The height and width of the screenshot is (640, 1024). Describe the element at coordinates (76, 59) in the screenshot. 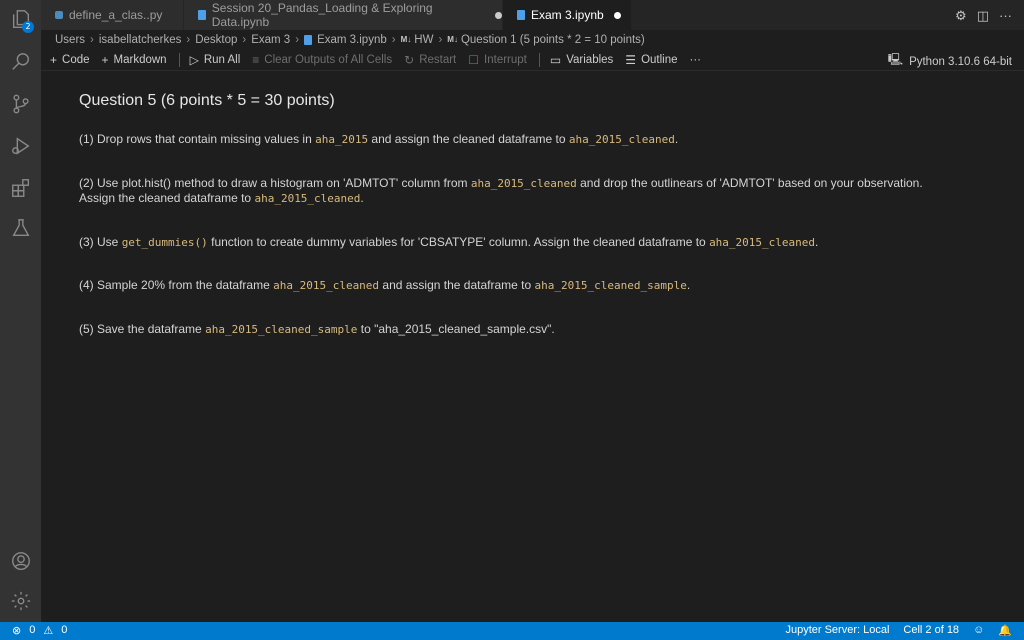

I see `code-button-label: Code` at that location.